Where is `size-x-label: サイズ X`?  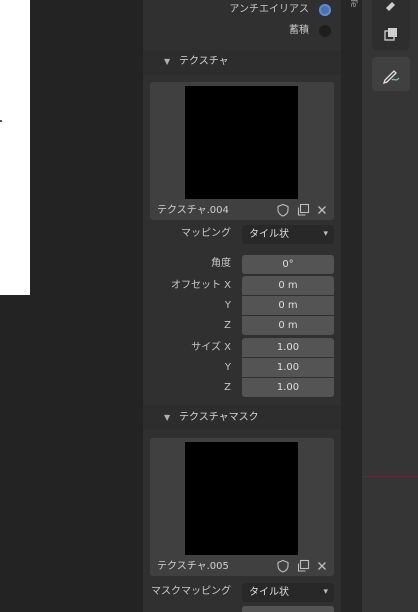
size-x-label: サイズ X is located at coordinates (211, 347).